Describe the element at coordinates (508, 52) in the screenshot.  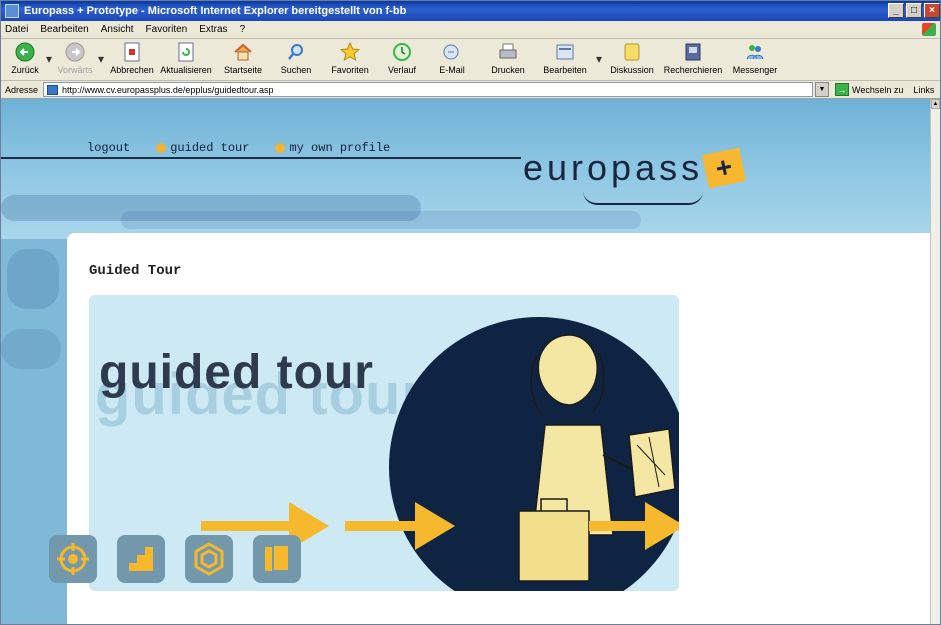
I see `printer-icon` at that location.